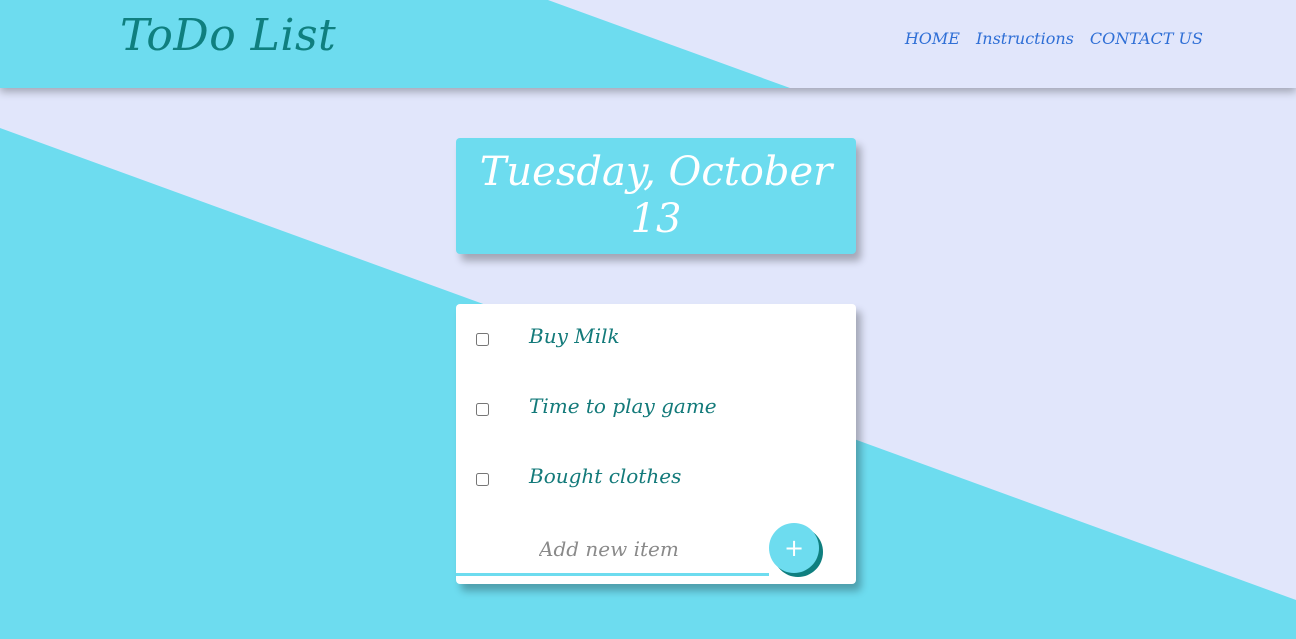 The width and height of the screenshot is (1296, 639). Describe the element at coordinates (612, 550) in the screenshot. I see `new-item-input` at that location.